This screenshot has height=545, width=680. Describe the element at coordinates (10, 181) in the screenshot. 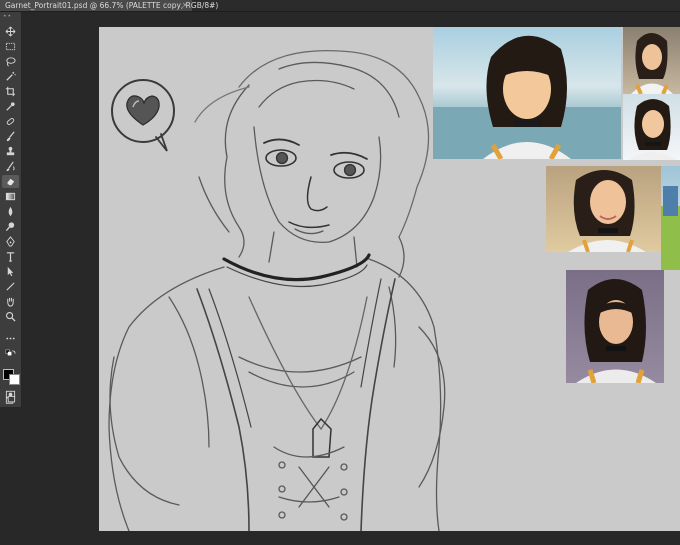

I see `eraser-icon` at that location.